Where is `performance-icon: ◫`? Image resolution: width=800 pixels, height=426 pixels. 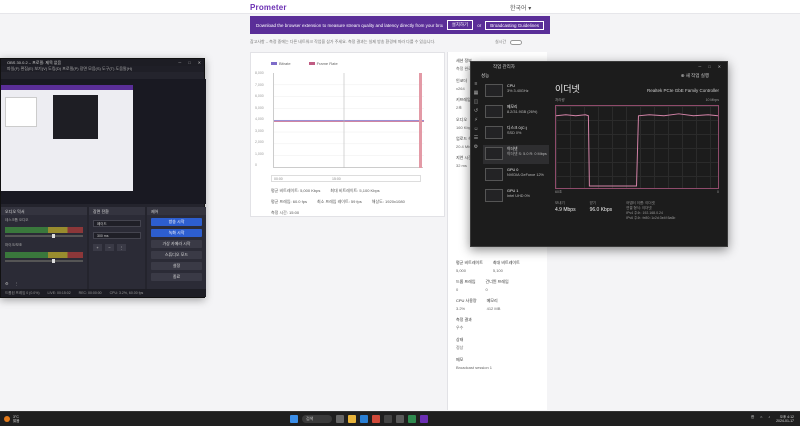 performance-icon: ◫ is located at coordinates (476, 103).